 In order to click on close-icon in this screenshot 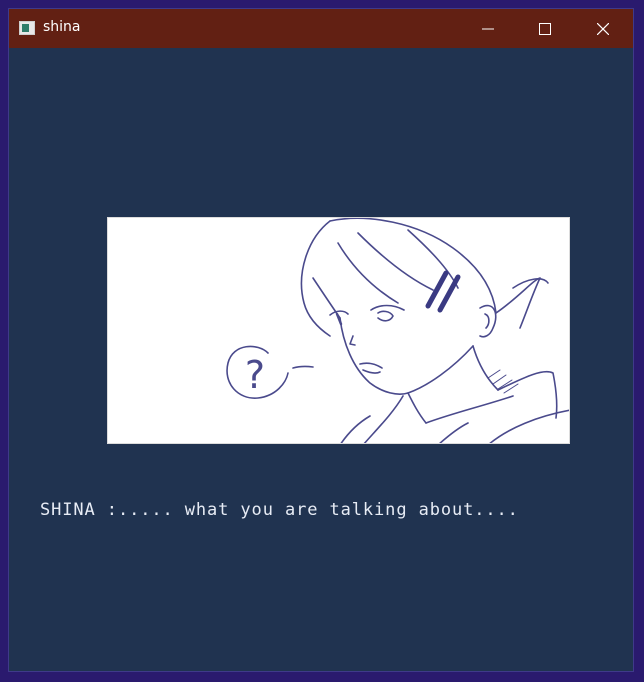, I will do `click(603, 28)`.